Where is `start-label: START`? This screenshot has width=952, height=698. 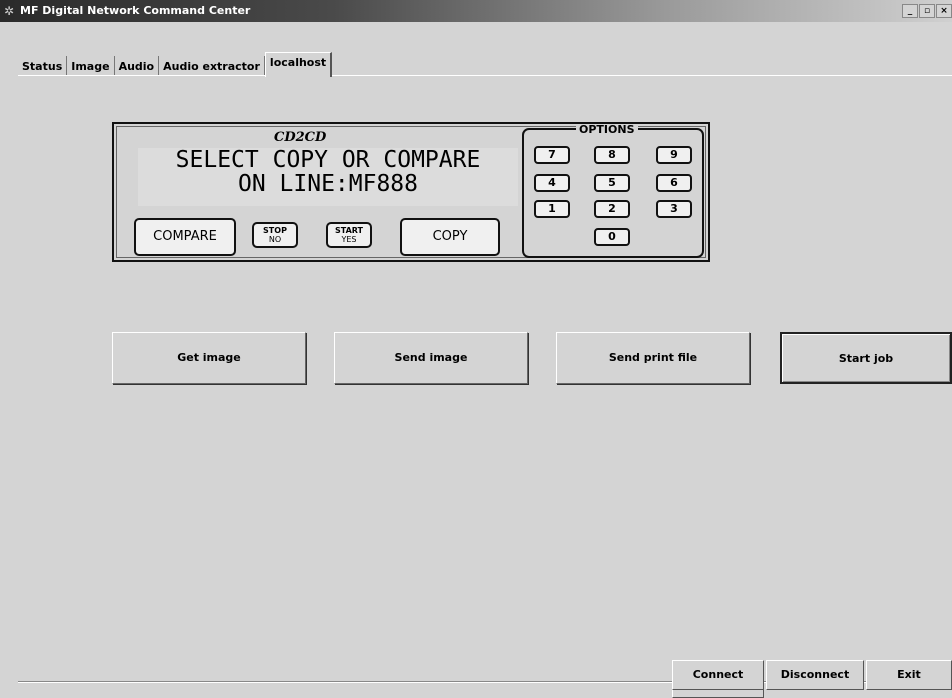
start-label: START is located at coordinates (349, 230).